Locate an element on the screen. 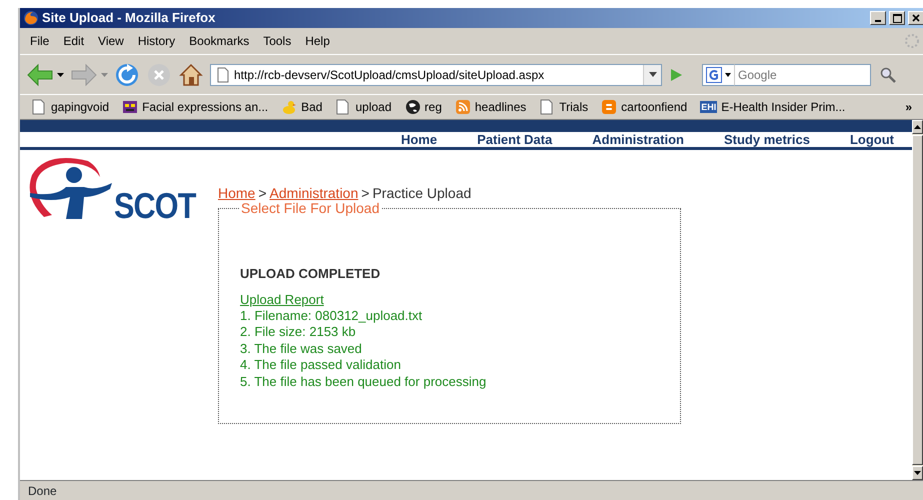 Image resolution: width=923 pixels, height=500 pixels. search-engine-icon is located at coordinates (714, 74).